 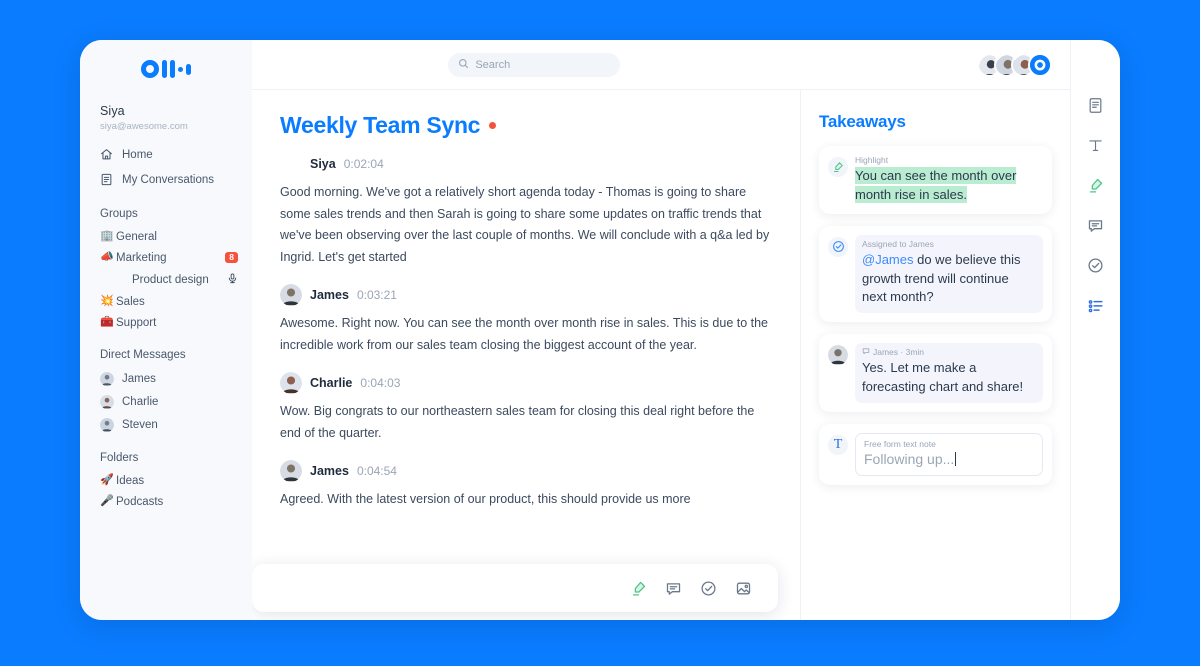 What do you see at coordinates (166, 116) in the screenshot?
I see `user-block: Siya siya@awesome.com` at bounding box center [166, 116].